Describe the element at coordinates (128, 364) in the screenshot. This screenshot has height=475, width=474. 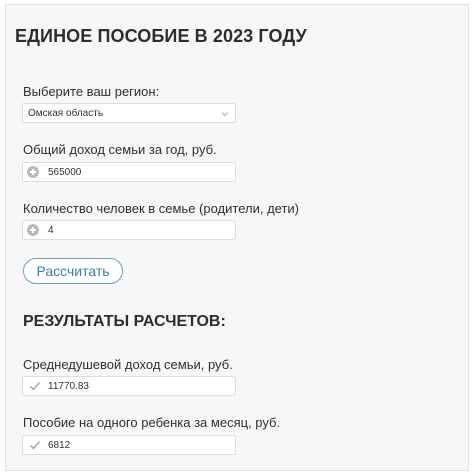
I see `per-capita-income-label: Среднедушевой доход семьи, руб.` at that location.